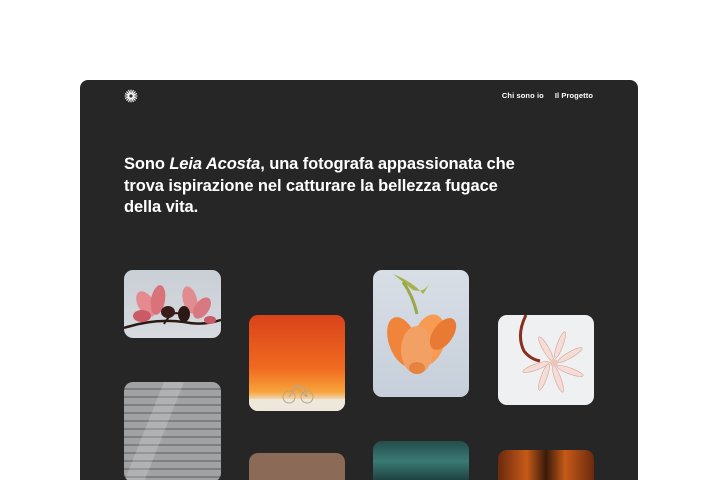  What do you see at coordinates (131, 96) in the screenshot?
I see `sunburst-logo-icon` at bounding box center [131, 96].